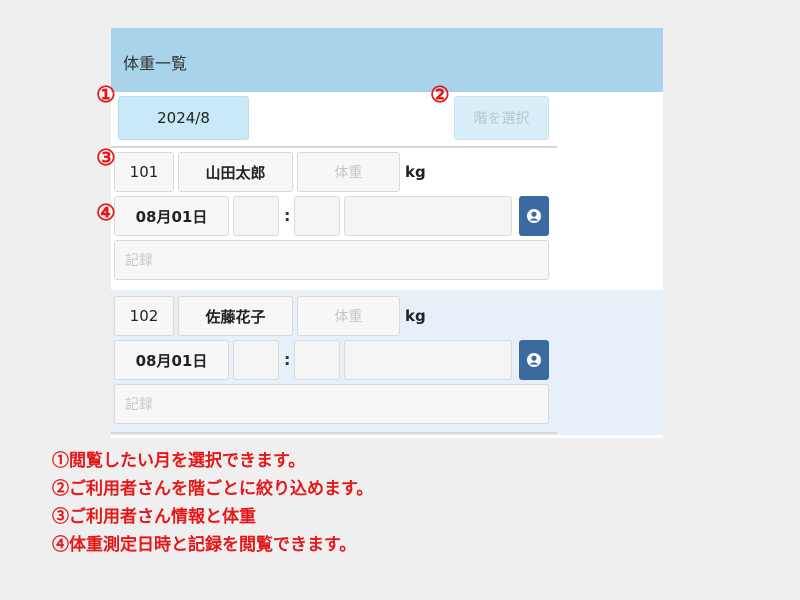 The height and width of the screenshot is (600, 800). Describe the element at coordinates (155, 63) in the screenshot. I see `page-title: 体重一覧` at that location.